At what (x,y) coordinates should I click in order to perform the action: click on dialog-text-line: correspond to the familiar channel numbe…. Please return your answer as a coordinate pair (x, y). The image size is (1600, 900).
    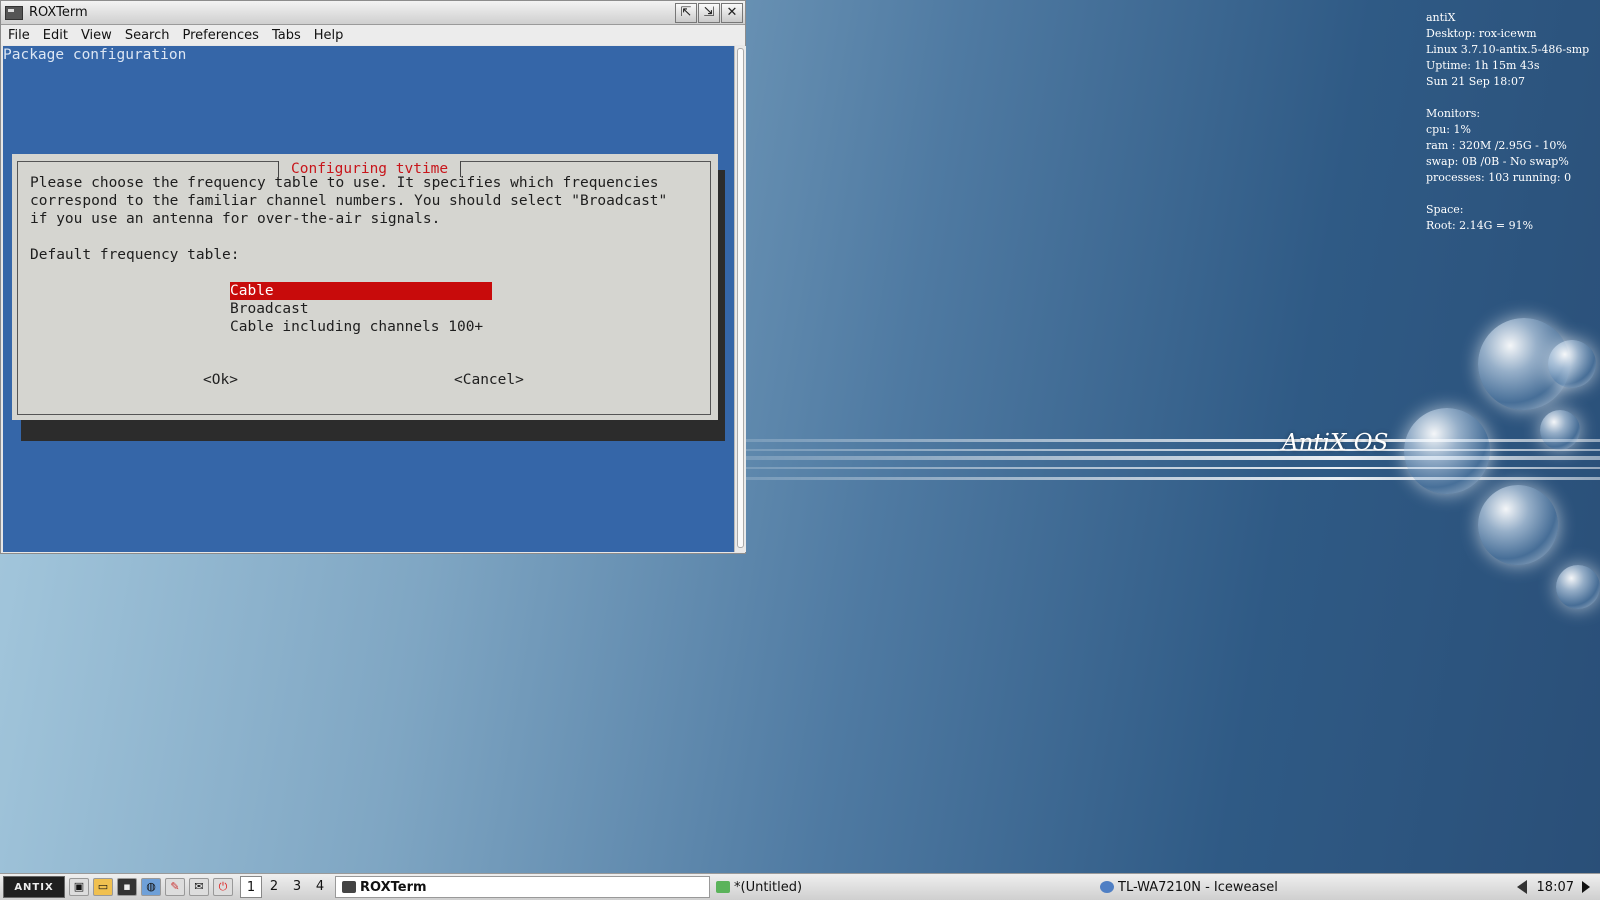
    Looking at the image, I should click on (349, 201).